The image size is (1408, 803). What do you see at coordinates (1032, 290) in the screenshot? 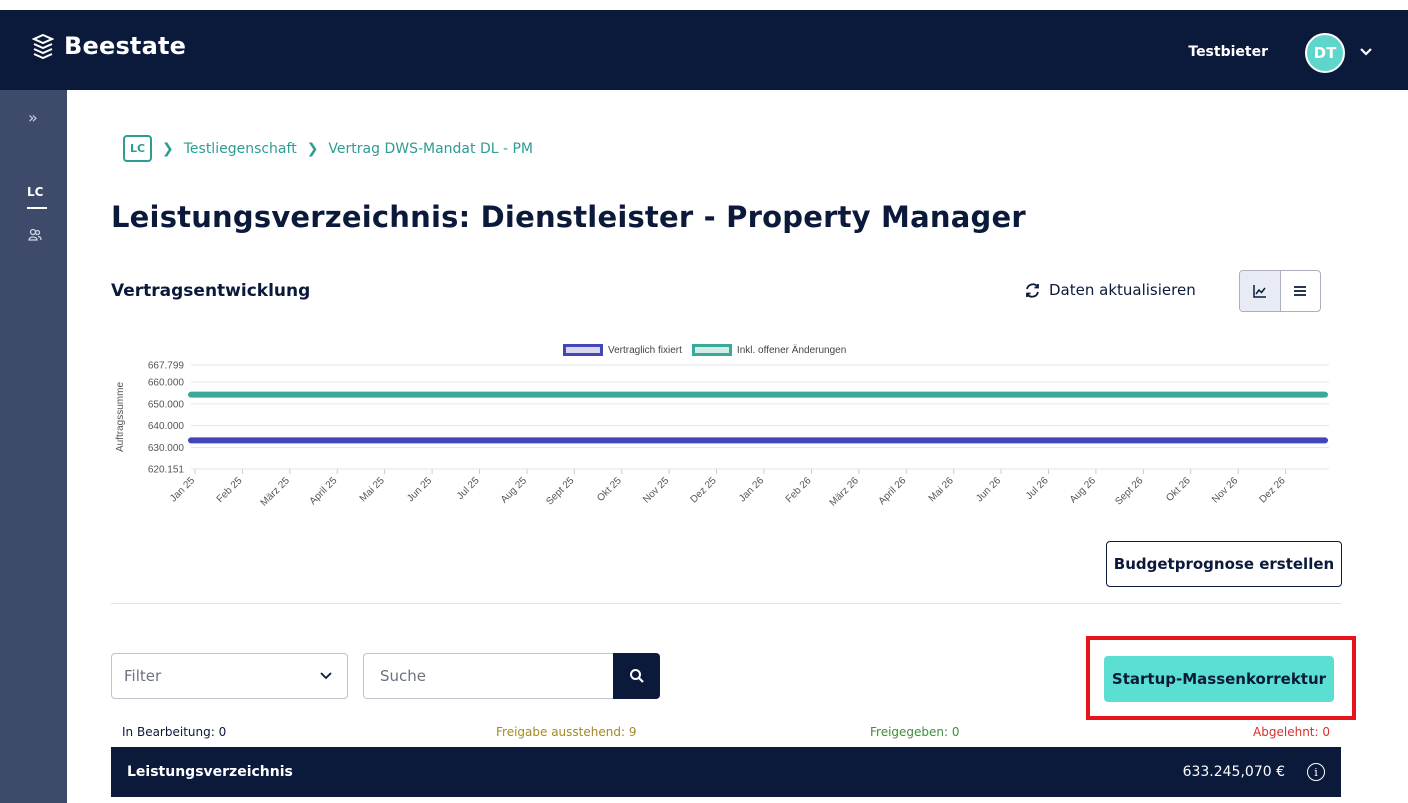
I see `refresh-icon` at bounding box center [1032, 290].